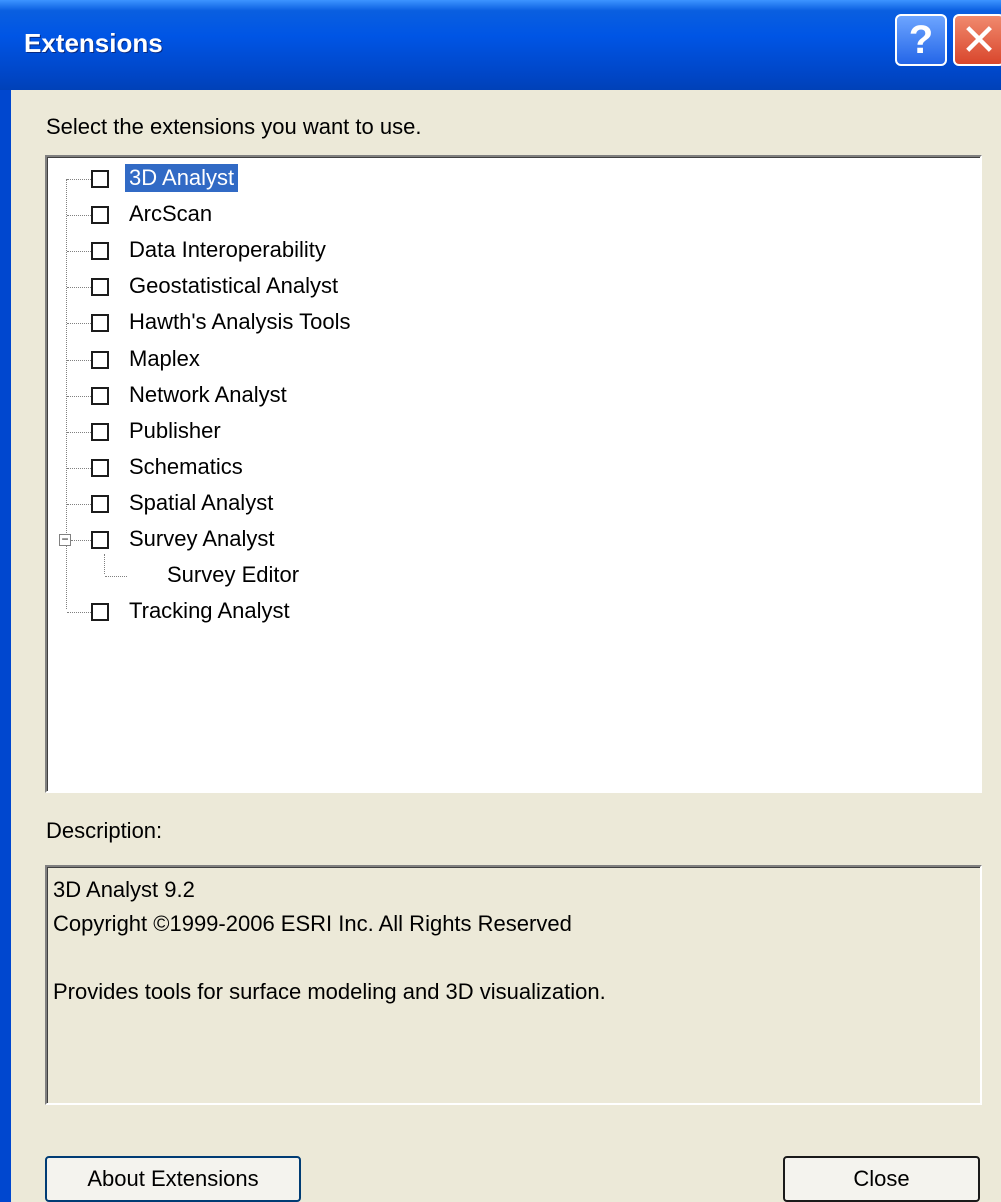 The image size is (1001, 1202). What do you see at coordinates (182, 178) in the screenshot?
I see `tree-item-label: 3D Analyst` at bounding box center [182, 178].